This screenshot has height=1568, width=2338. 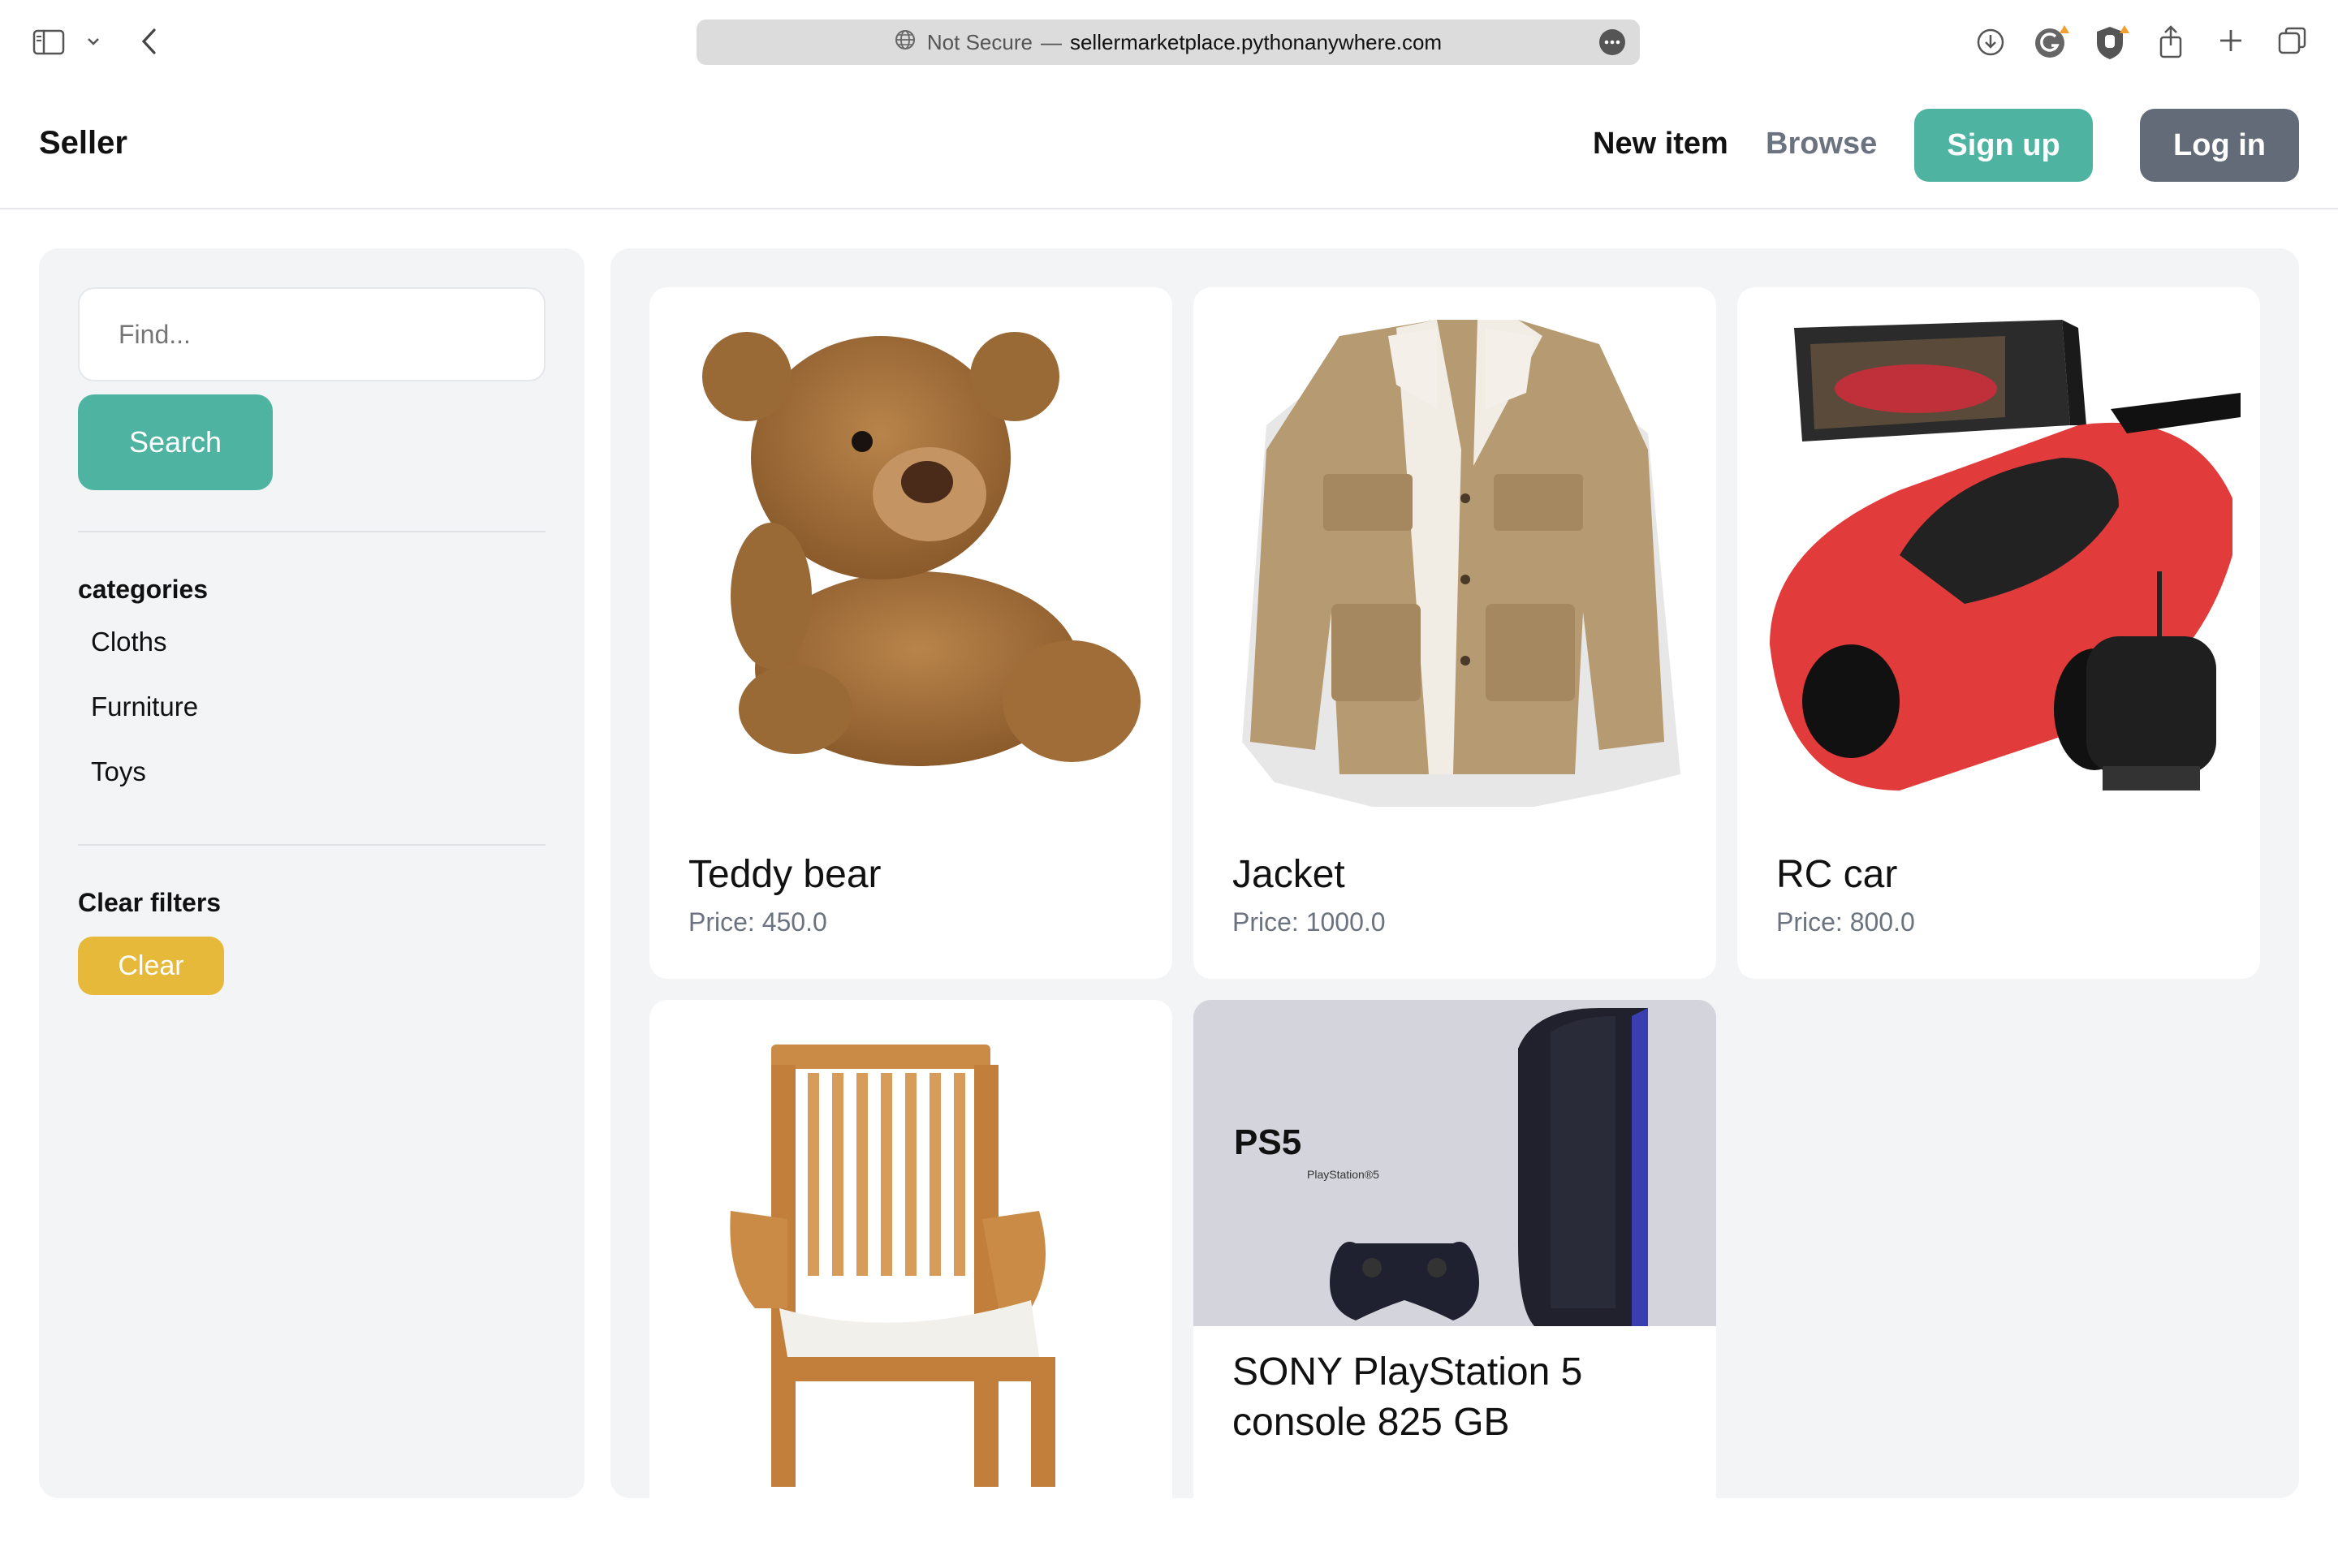 What do you see at coordinates (129, 642) in the screenshot?
I see `category-cloths: Cloths` at bounding box center [129, 642].